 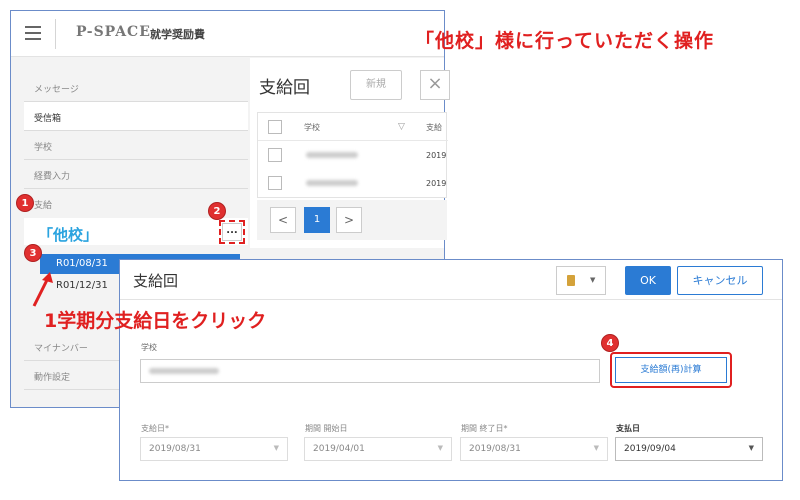 What do you see at coordinates (275, 127) in the screenshot?
I see `select-all-checkbox` at bounding box center [275, 127].